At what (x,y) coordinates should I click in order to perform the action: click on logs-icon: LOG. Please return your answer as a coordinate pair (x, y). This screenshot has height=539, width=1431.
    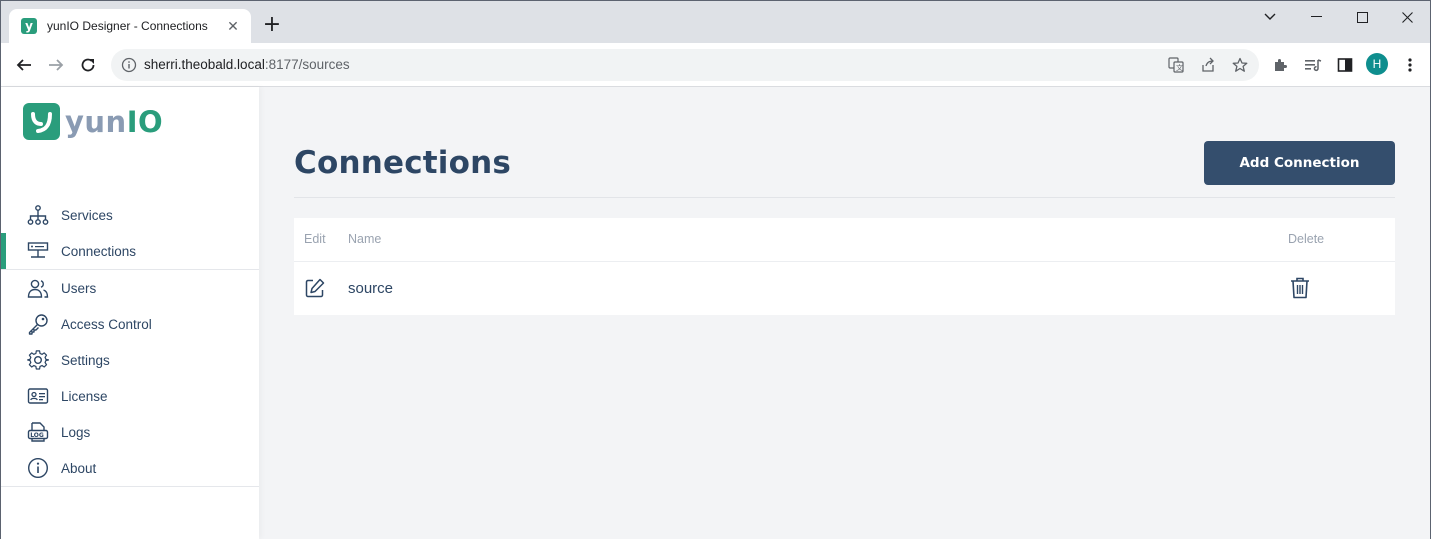
    Looking at the image, I should click on (38, 432).